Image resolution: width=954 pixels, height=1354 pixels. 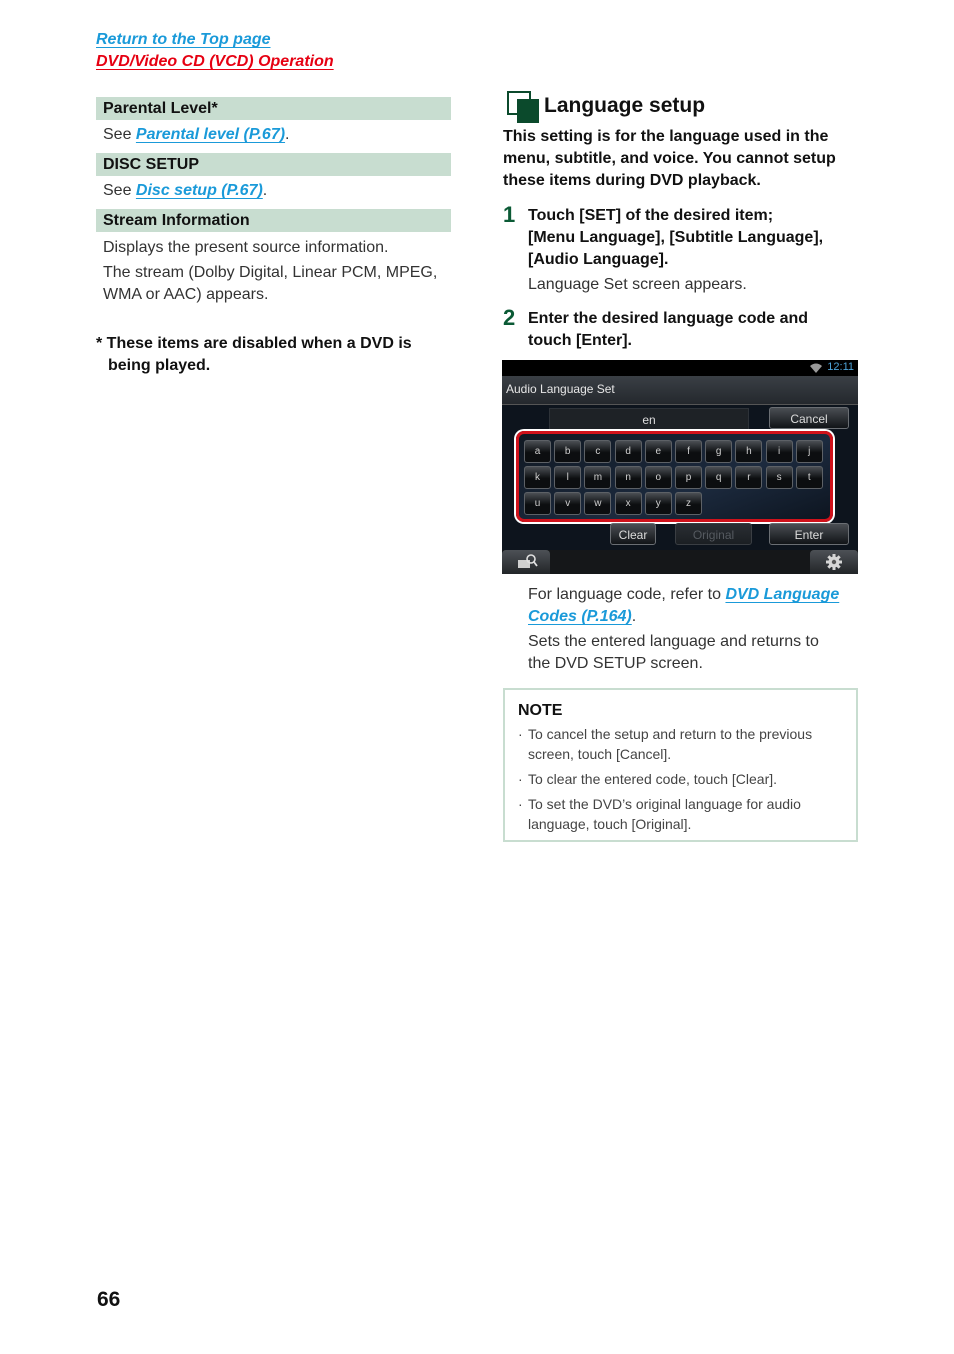 What do you see at coordinates (719, 477) in the screenshot?
I see `key-q: q` at bounding box center [719, 477].